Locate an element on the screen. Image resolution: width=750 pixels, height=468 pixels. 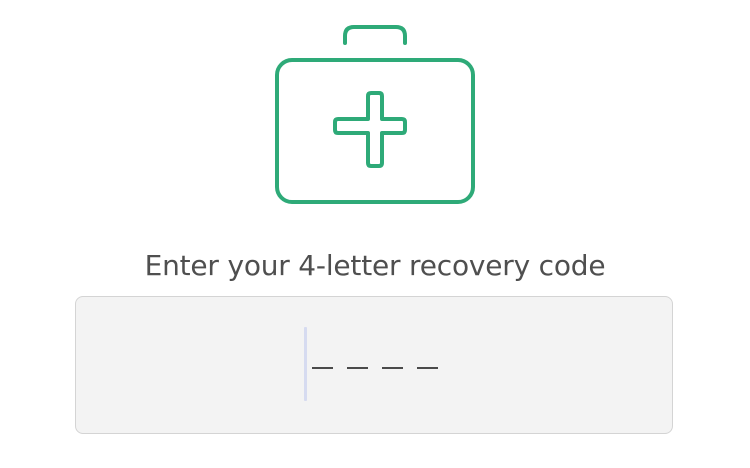
text-caret is located at coordinates (305, 364).